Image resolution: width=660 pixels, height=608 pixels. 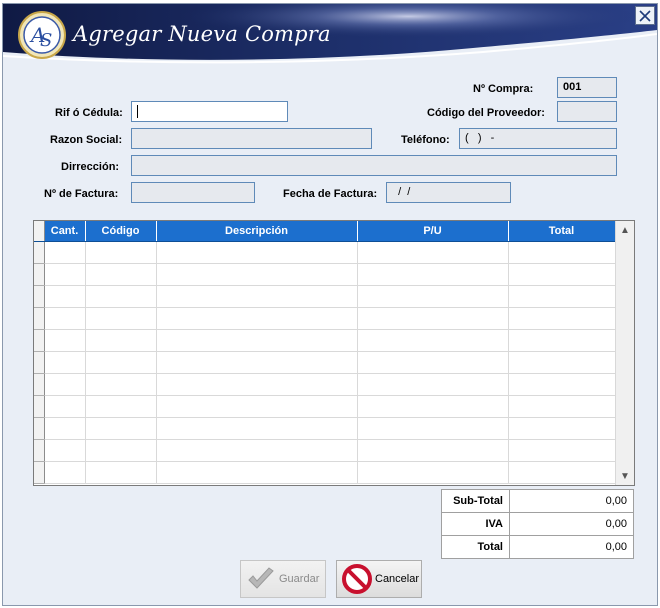 What do you see at coordinates (257, 231) in the screenshot?
I see `column-header-descripcion: Descripción` at bounding box center [257, 231].